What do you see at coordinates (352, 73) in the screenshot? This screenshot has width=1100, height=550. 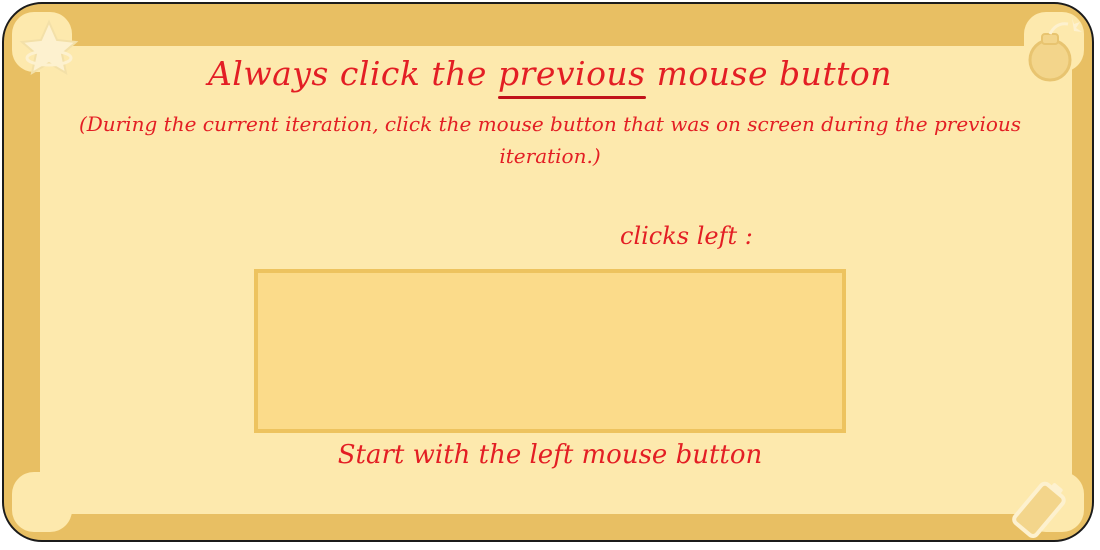 I see `title-text-before: Always click the` at bounding box center [352, 73].